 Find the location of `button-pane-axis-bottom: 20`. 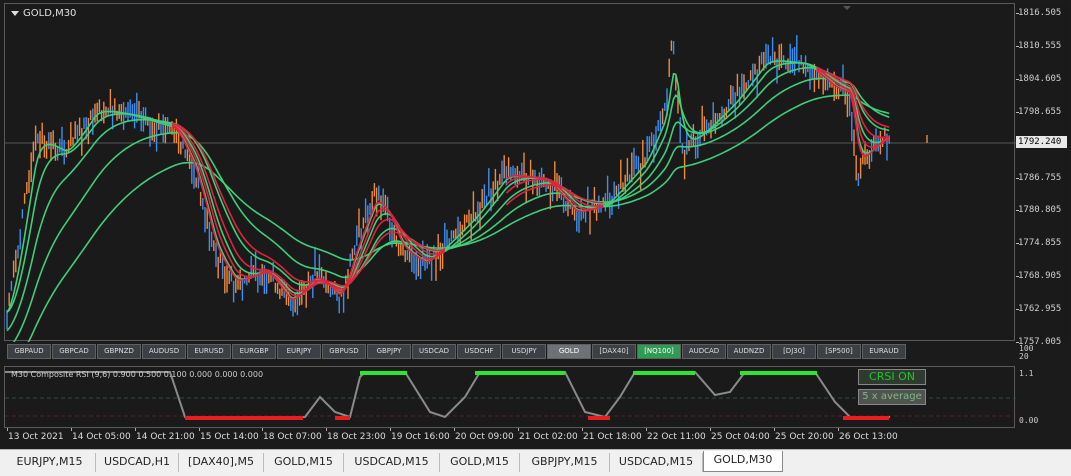

button-pane-axis-bottom: 20 is located at coordinates (1024, 356).